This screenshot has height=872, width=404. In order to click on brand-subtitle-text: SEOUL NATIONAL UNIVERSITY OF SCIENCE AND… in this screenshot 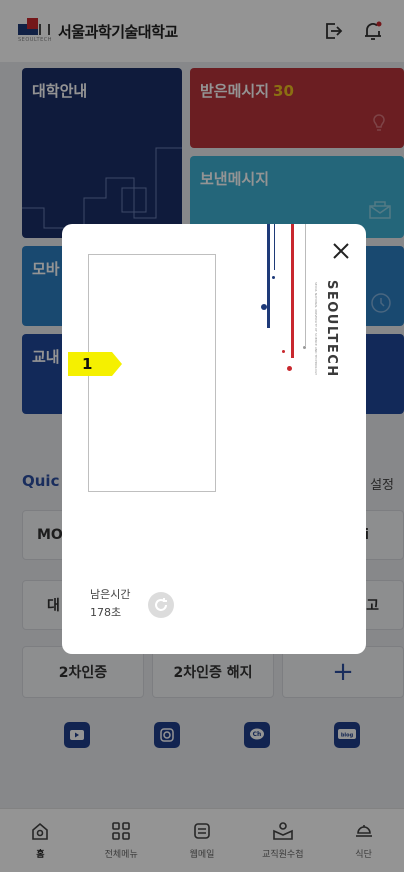, I will do `click(316, 328)`.